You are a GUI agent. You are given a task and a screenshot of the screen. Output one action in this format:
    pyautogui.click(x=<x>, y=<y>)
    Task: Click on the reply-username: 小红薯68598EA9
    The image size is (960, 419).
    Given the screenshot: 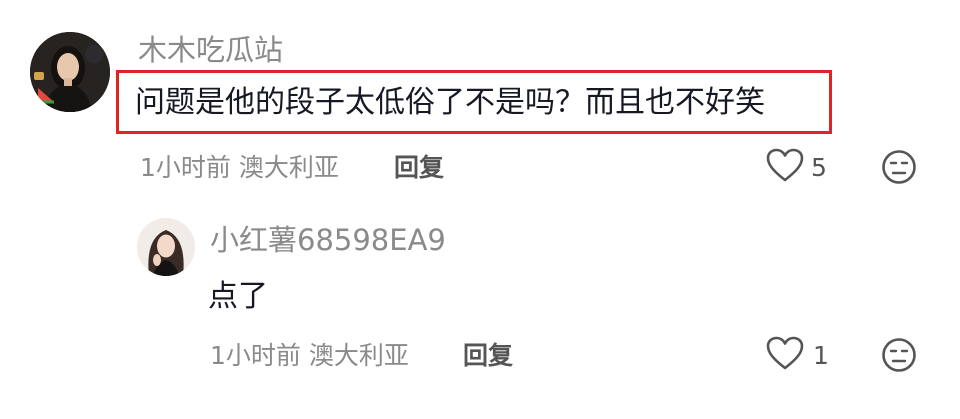 What is the action you would take?
    pyautogui.click(x=328, y=240)
    